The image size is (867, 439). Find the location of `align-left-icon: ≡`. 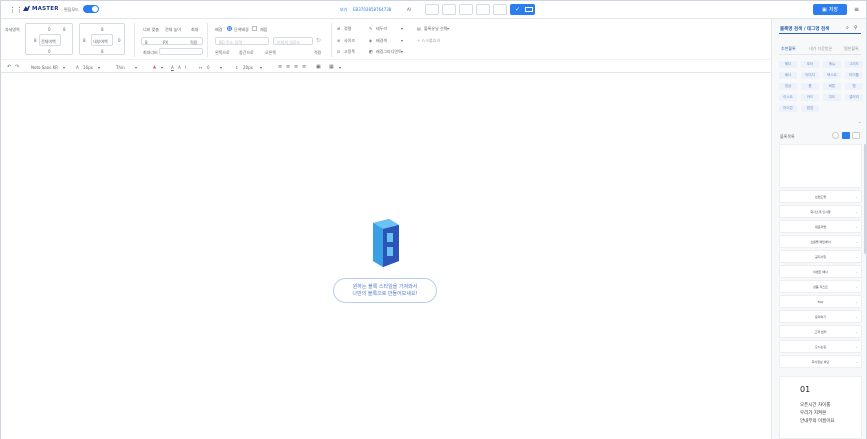

align-left-icon: ≡ is located at coordinates (280, 67).